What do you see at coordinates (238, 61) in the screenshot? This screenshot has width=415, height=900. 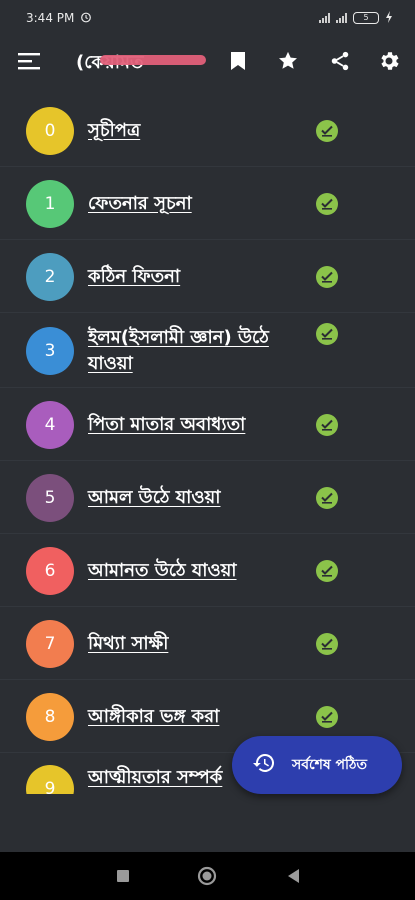 I see `bookmark-icon` at bounding box center [238, 61].